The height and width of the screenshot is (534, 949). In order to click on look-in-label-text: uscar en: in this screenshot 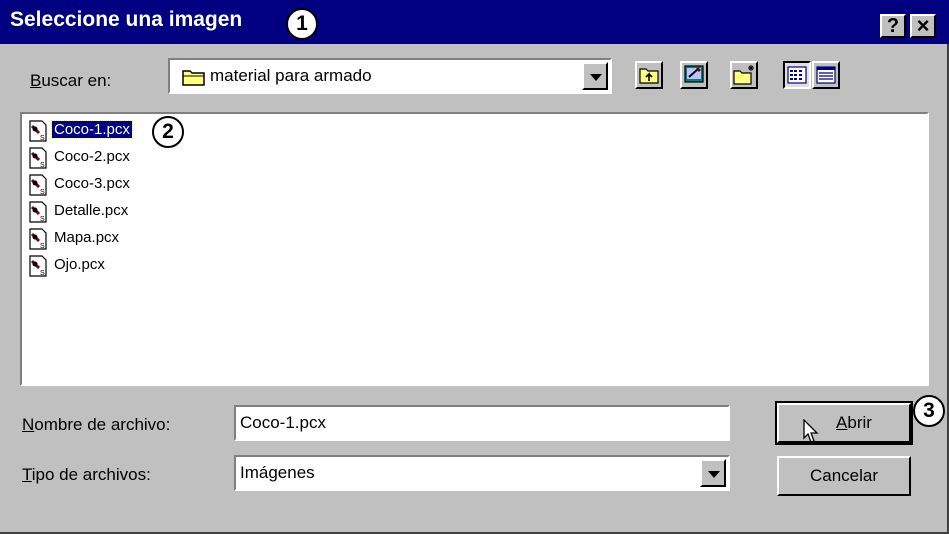, I will do `click(76, 80)`.